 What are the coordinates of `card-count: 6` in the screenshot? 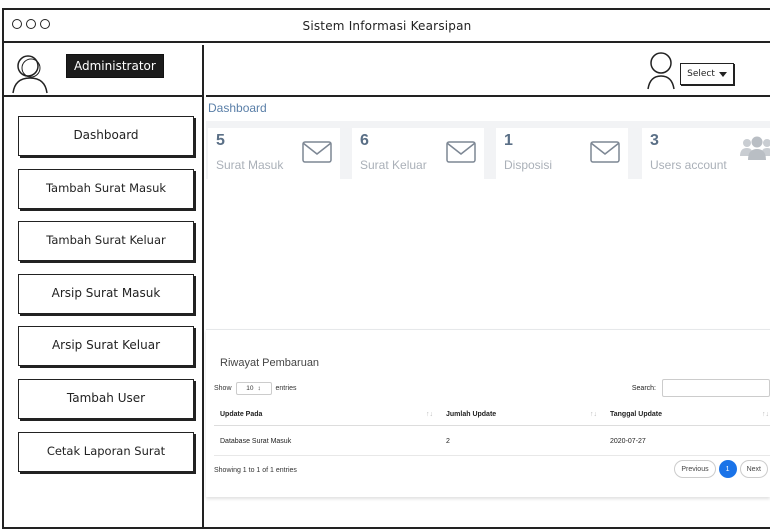 It's located at (364, 140).